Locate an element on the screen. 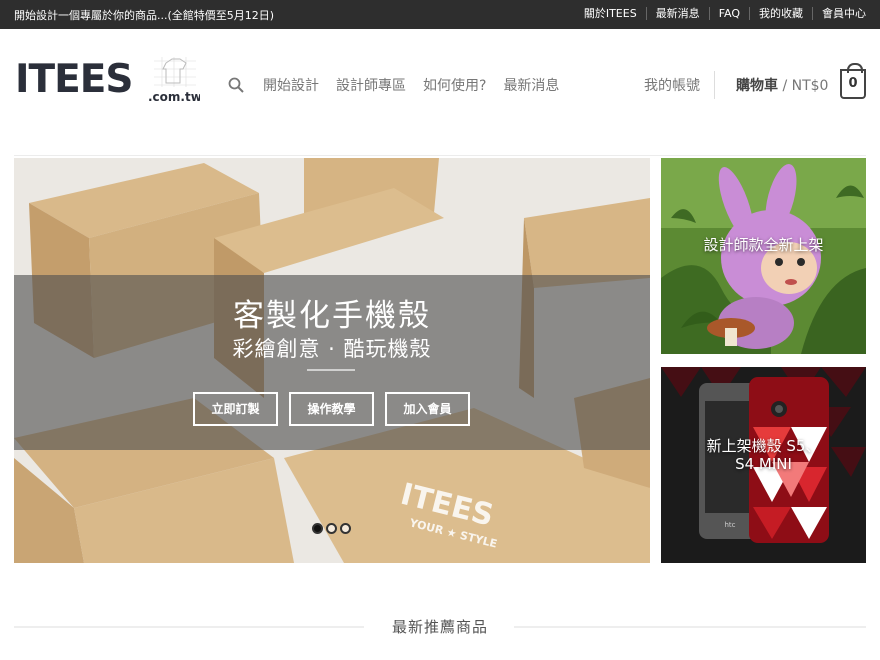 The image size is (880, 660). cart-total: / NT$0 is located at coordinates (803, 86).